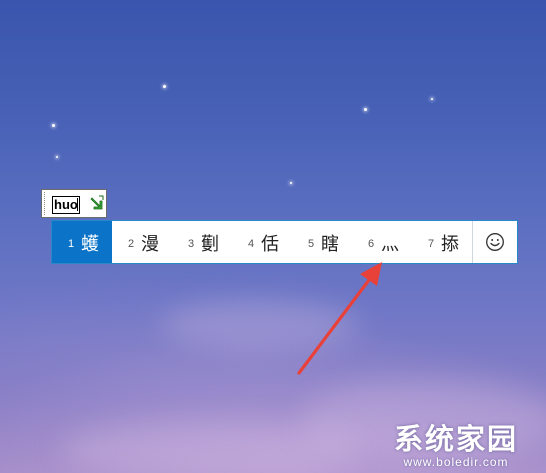  I want to click on candidate-4: 4 佸, so click(262, 242).